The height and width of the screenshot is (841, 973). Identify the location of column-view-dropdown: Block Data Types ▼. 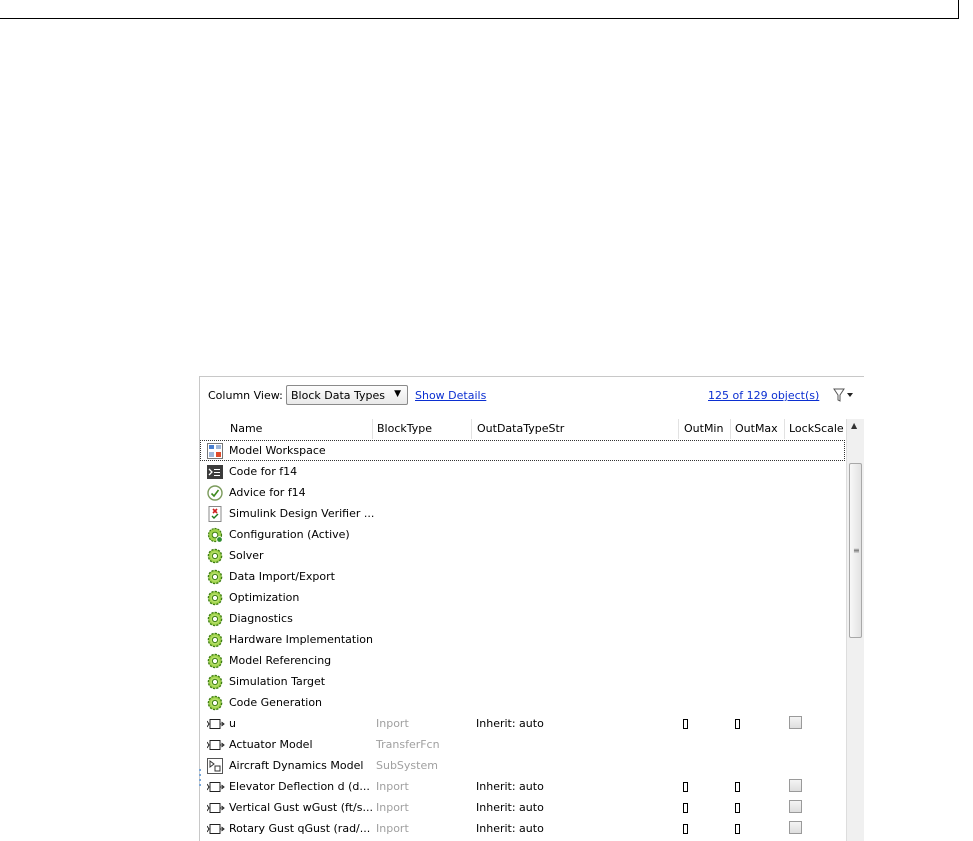
(347, 395).